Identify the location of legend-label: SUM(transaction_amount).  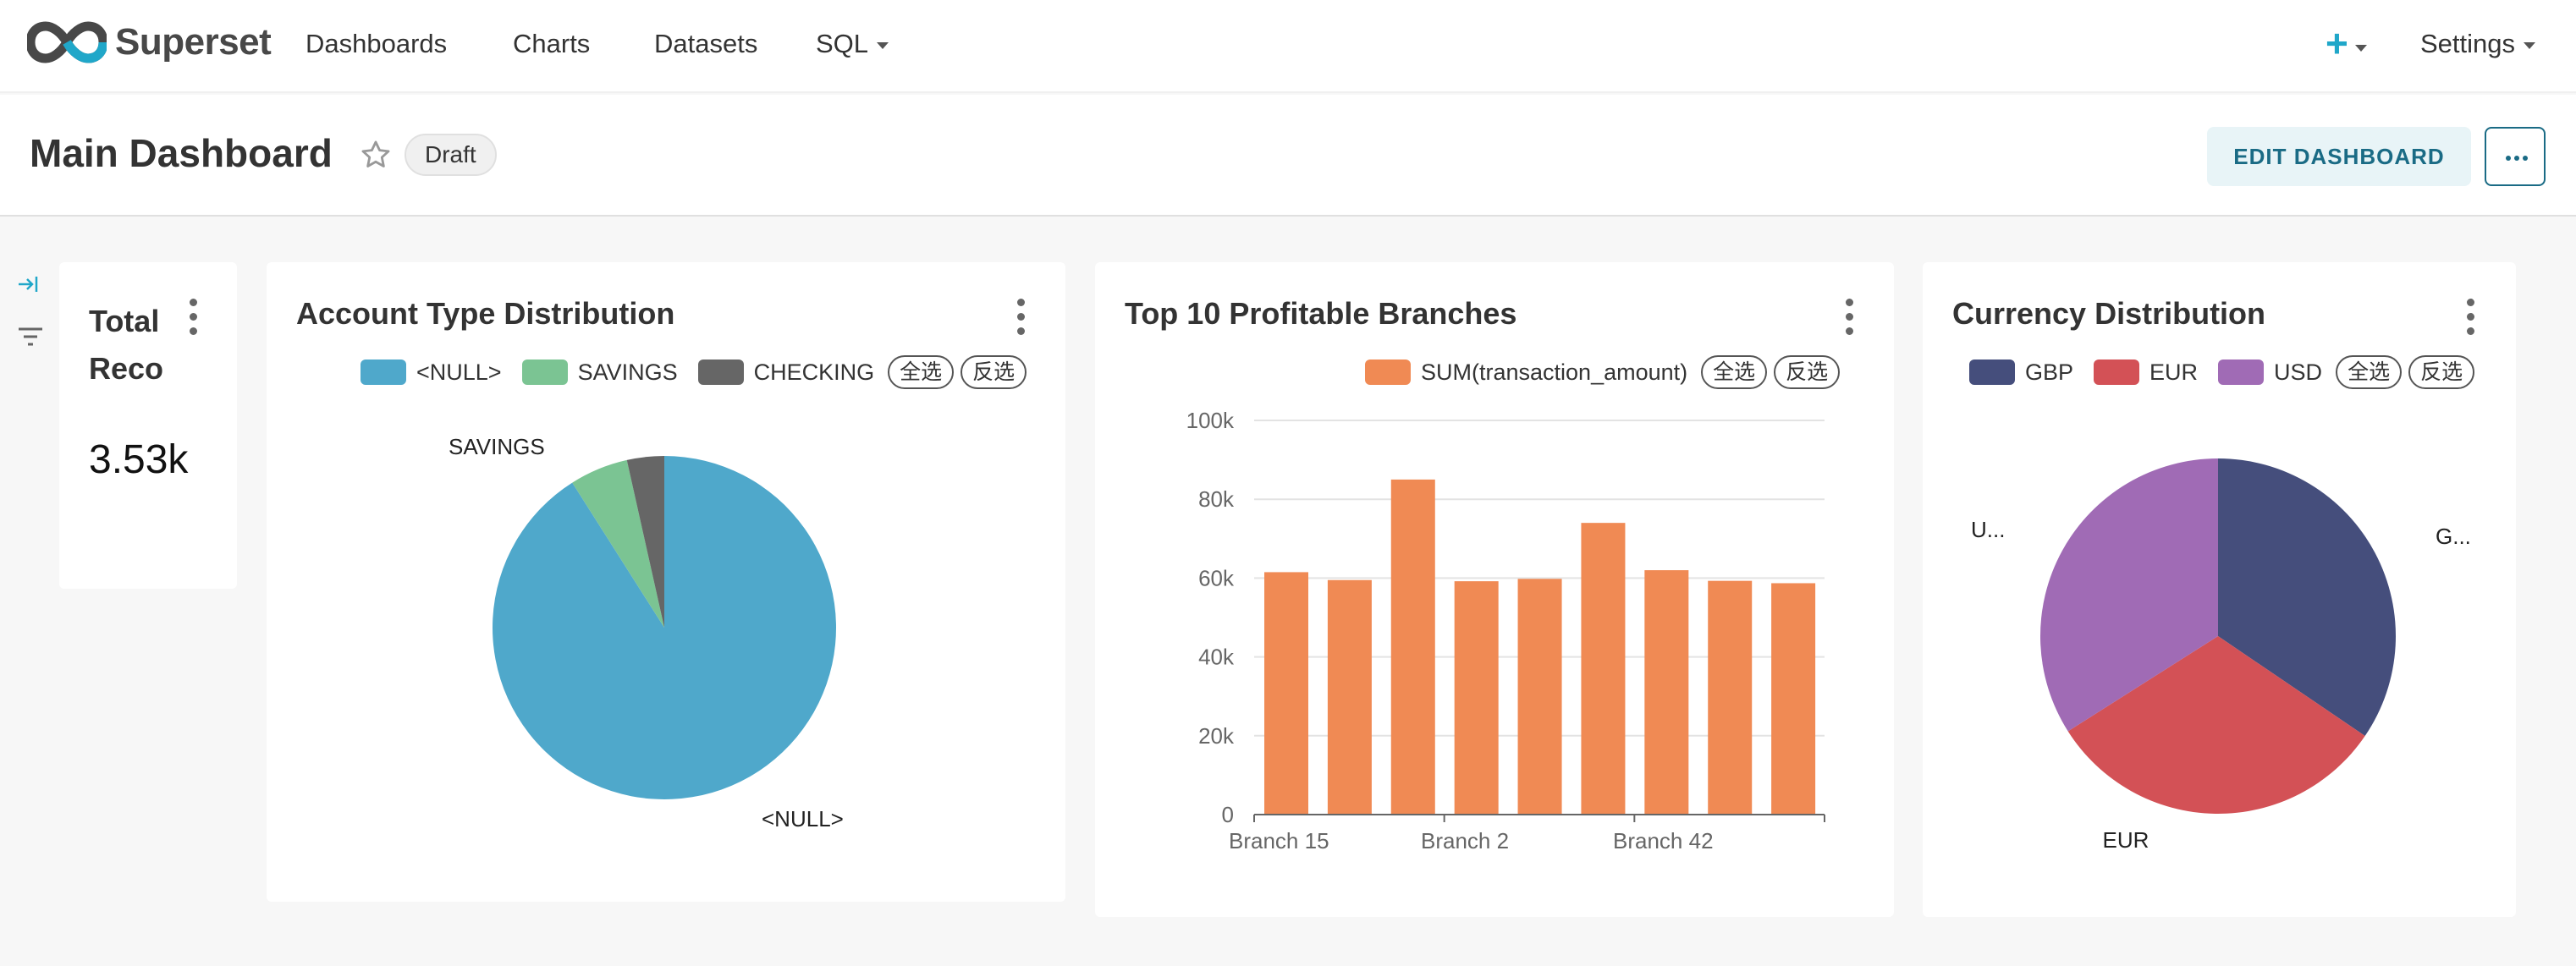
(1554, 373).